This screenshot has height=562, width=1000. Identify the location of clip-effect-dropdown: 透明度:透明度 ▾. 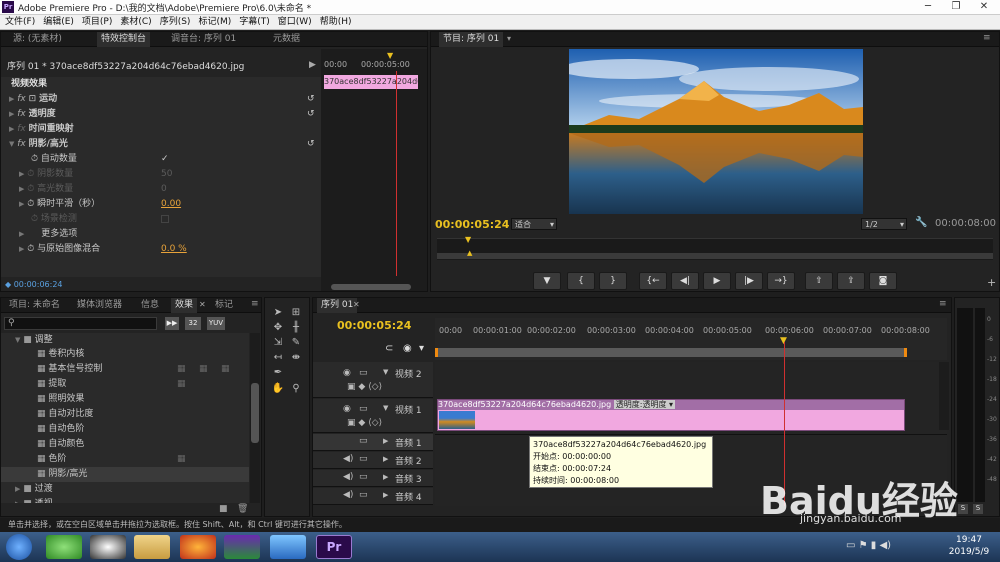
(644, 404).